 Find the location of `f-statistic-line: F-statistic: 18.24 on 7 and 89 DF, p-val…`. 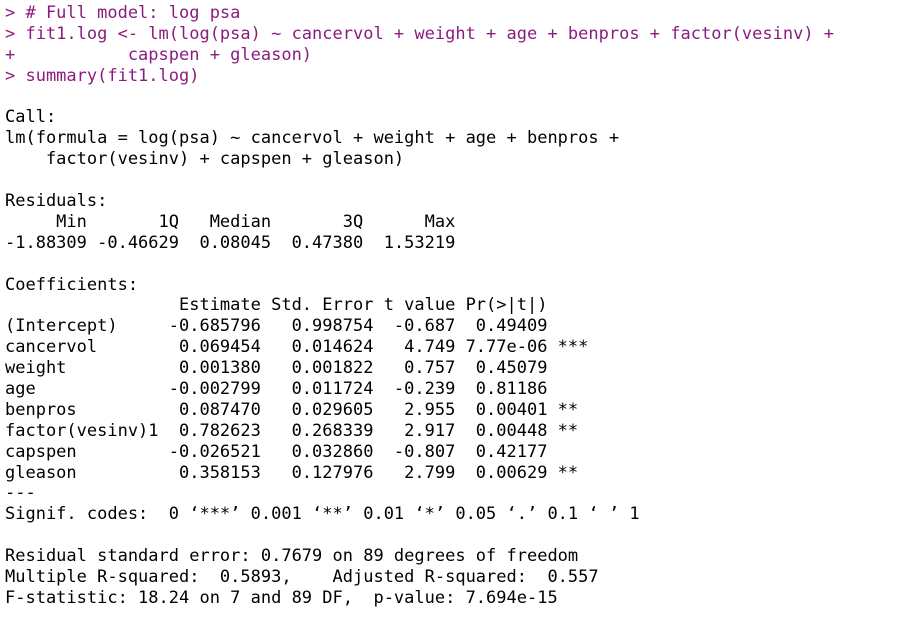

f-statistic-line: F-statistic: 18.24 on 7 and 89 DF, p-val… is located at coordinates (281, 597).